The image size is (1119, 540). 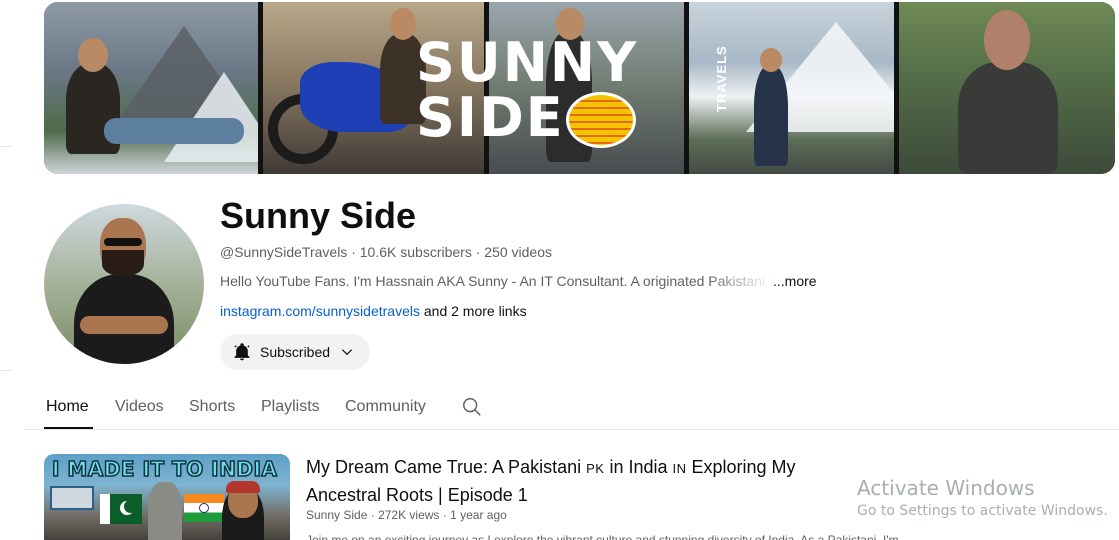 I want to click on tab-community: Community, so click(x=385, y=407).